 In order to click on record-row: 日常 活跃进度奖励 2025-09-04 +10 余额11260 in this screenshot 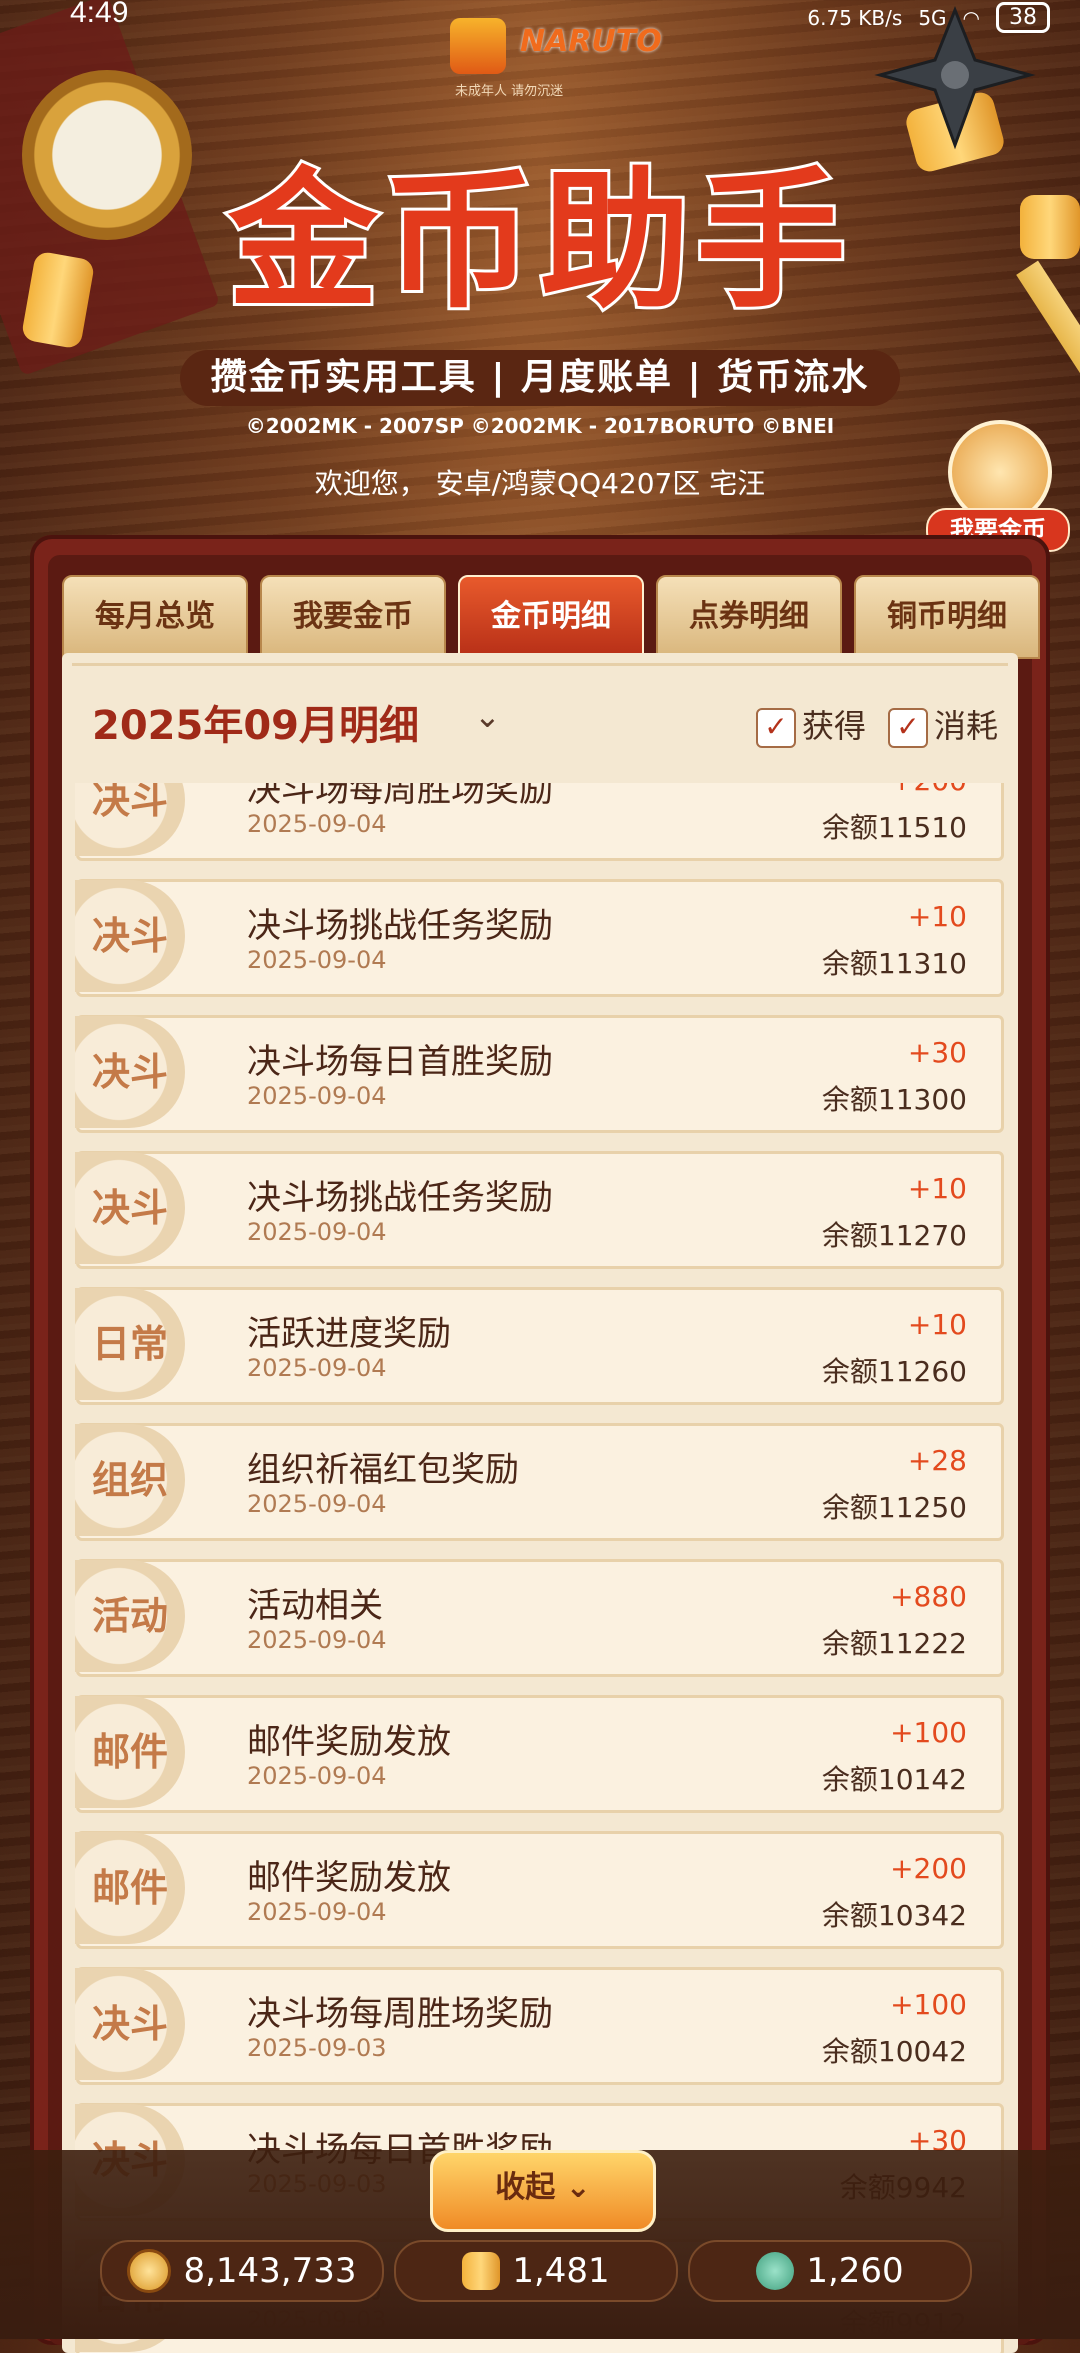, I will do `click(539, 1346)`.